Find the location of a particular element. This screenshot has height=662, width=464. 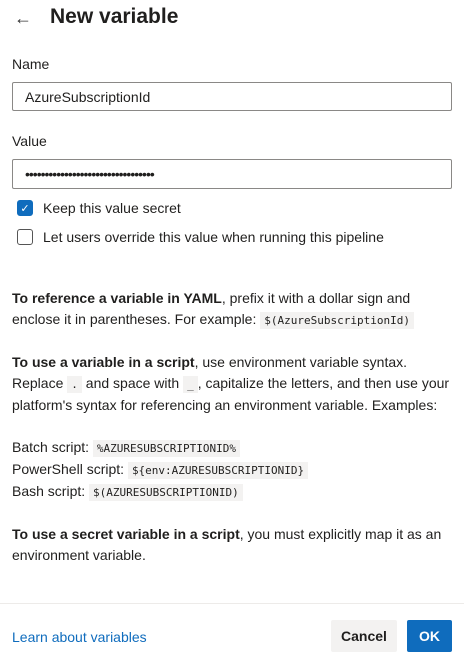

cancel-button: Cancel is located at coordinates (364, 636).